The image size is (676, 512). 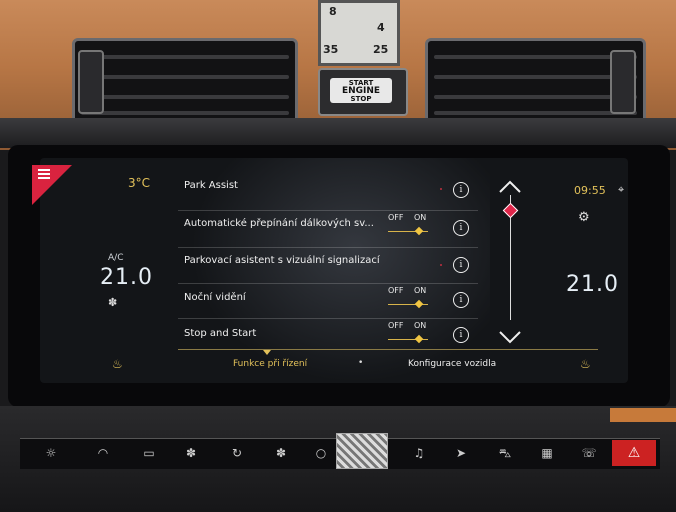 What do you see at coordinates (211, 185) in the screenshot?
I see `setting-label-park-assist: Park Assist` at bounding box center [211, 185].